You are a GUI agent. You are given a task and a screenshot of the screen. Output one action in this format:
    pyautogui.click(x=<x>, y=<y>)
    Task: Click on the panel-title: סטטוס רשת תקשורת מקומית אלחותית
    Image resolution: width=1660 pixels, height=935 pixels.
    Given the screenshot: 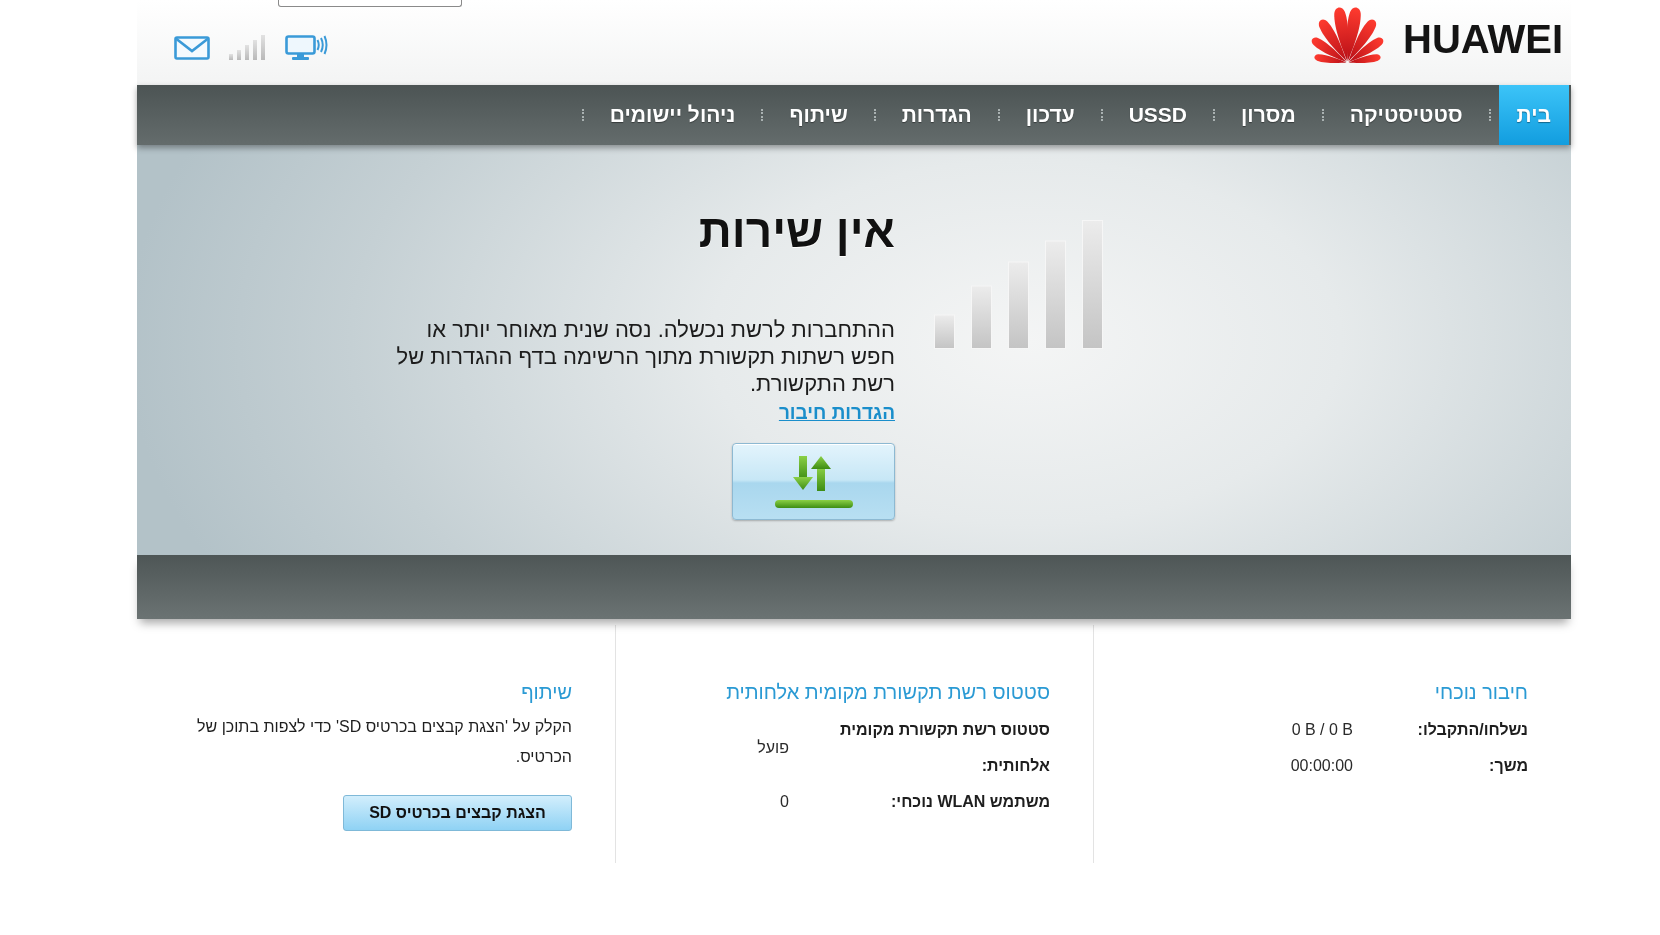 What is the action you would take?
    pyautogui.click(x=887, y=692)
    